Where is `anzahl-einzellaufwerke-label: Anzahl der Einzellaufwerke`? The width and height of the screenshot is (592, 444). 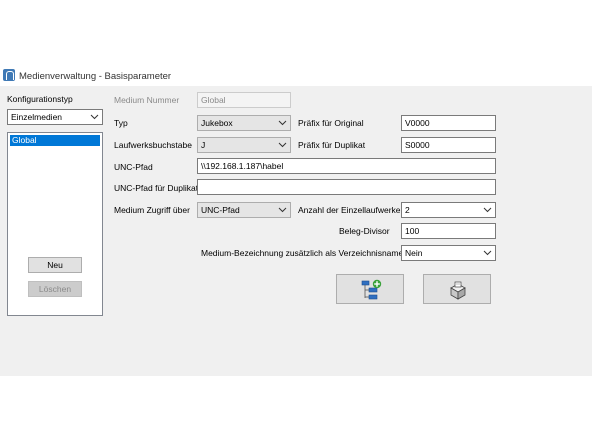 anzahl-einzellaufwerke-label: Anzahl der Einzellaufwerke is located at coordinates (349, 210).